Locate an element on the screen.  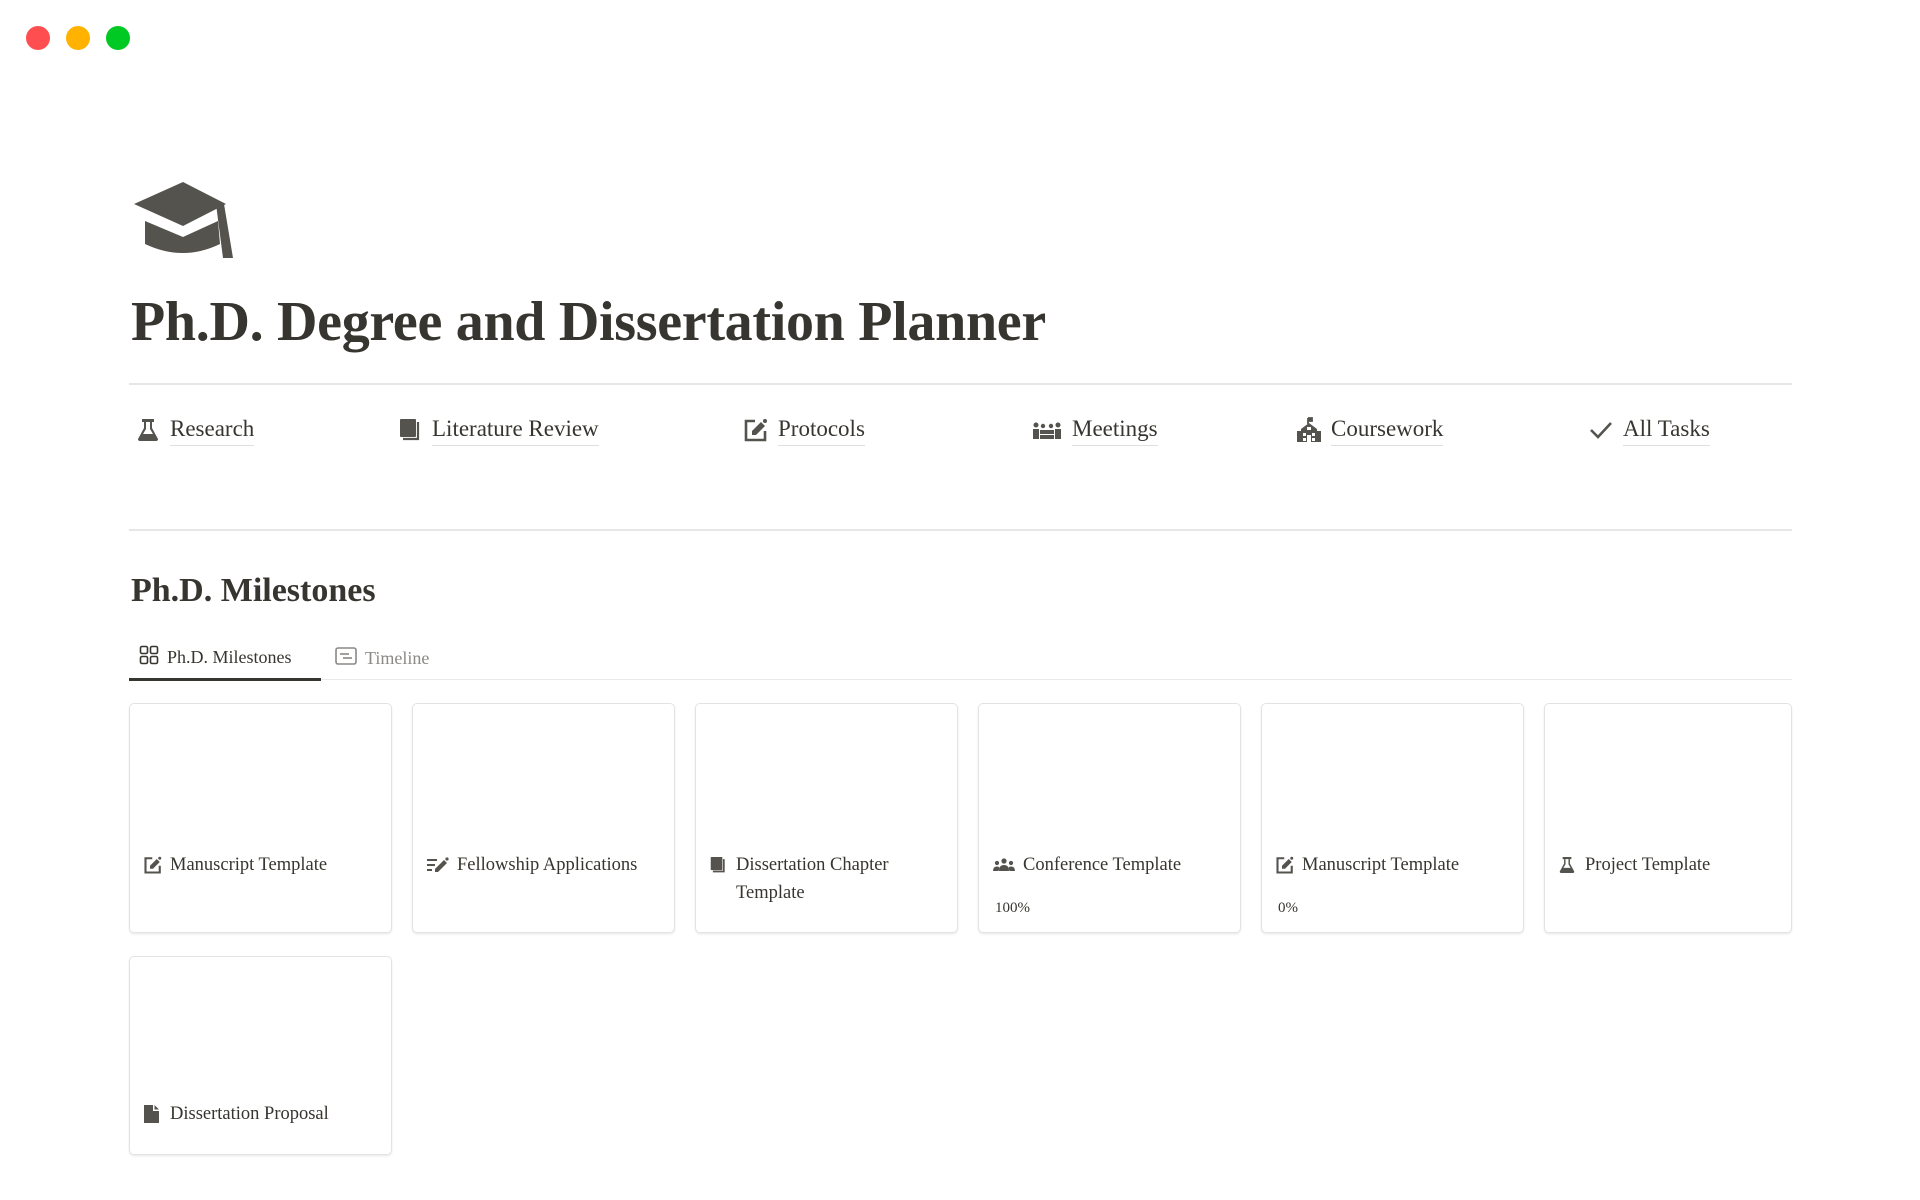
milestone-card: Manuscript Template is located at coordinates (260, 818).